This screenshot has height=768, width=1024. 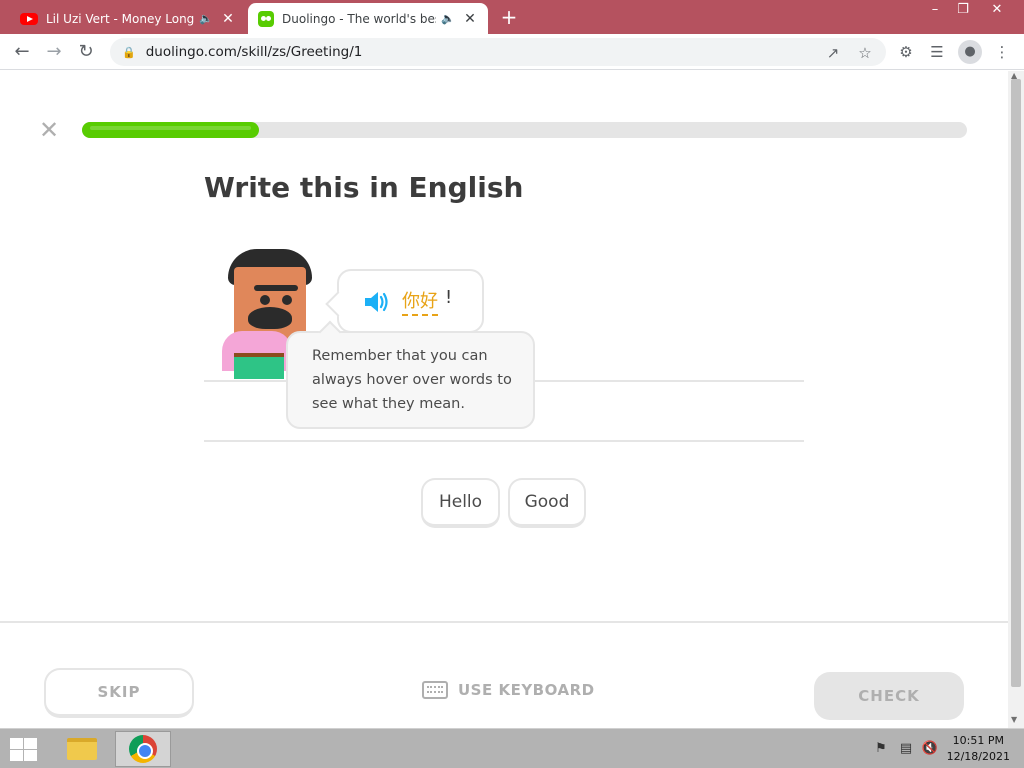 What do you see at coordinates (524, 130) in the screenshot?
I see `lesson-progress-bar` at bounding box center [524, 130].